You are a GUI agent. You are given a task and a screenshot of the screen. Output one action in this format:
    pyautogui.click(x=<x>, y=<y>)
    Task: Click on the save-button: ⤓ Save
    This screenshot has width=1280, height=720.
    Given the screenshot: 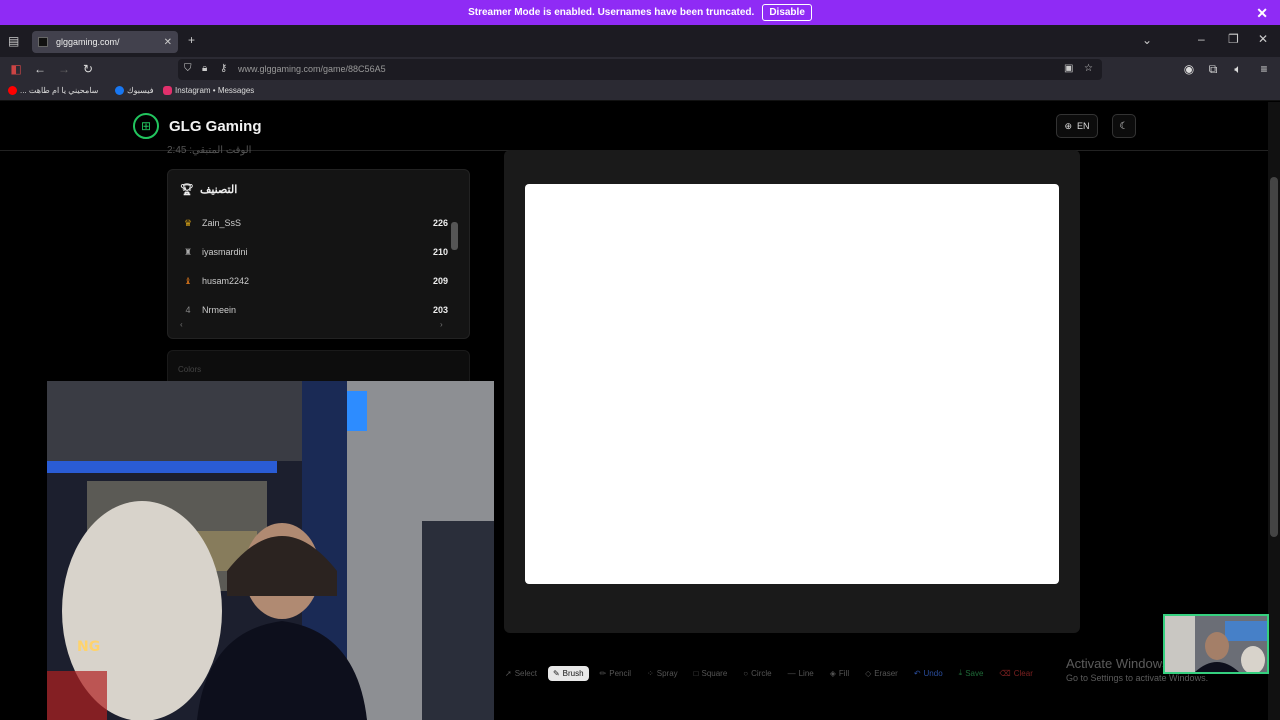 What is the action you would take?
    pyautogui.click(x=971, y=673)
    